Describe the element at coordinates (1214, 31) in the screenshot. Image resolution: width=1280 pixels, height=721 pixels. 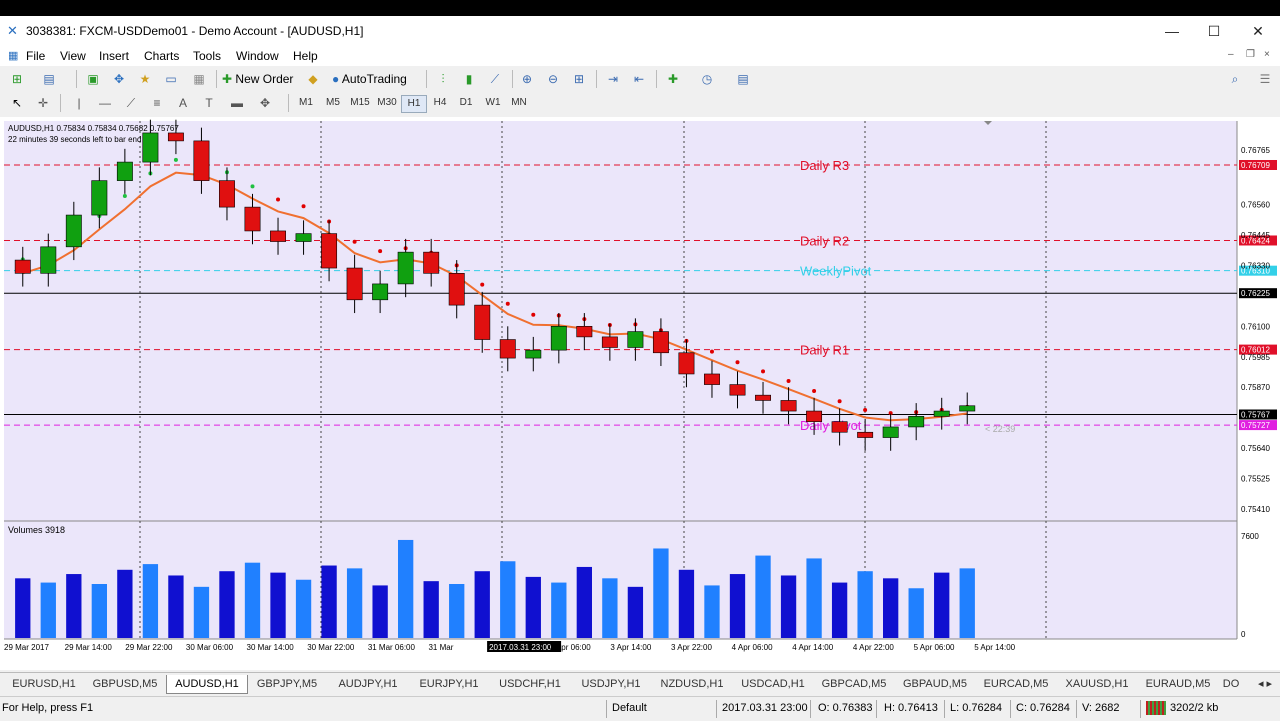
I see `maximize-button: ☐` at that location.